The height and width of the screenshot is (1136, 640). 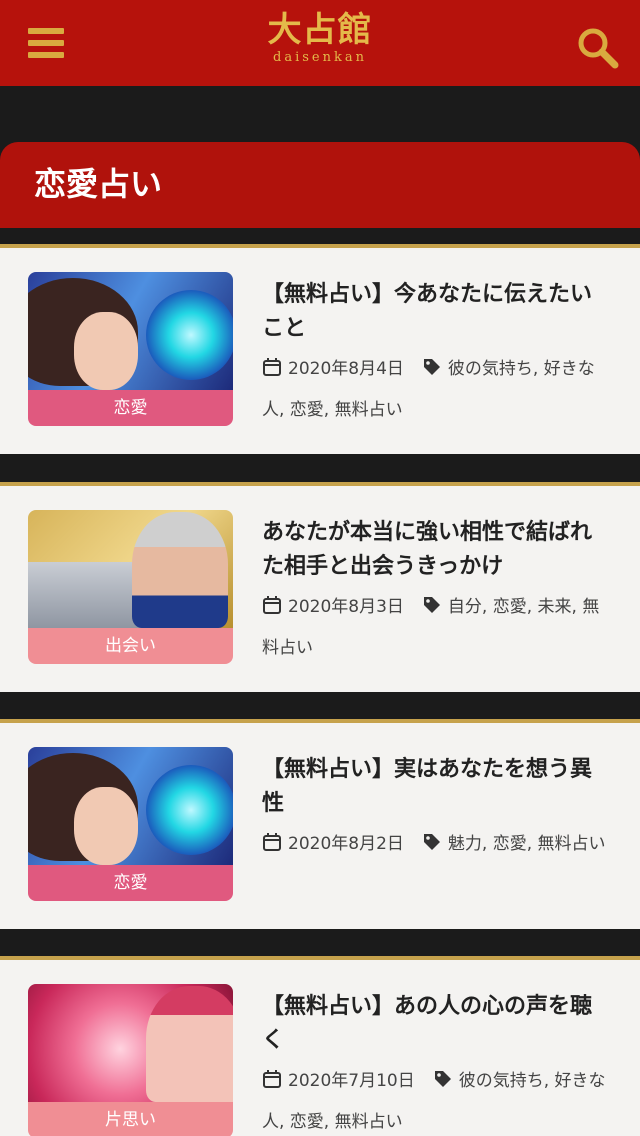 I want to click on logo-main-text: 大占館, so click(x=320, y=30).